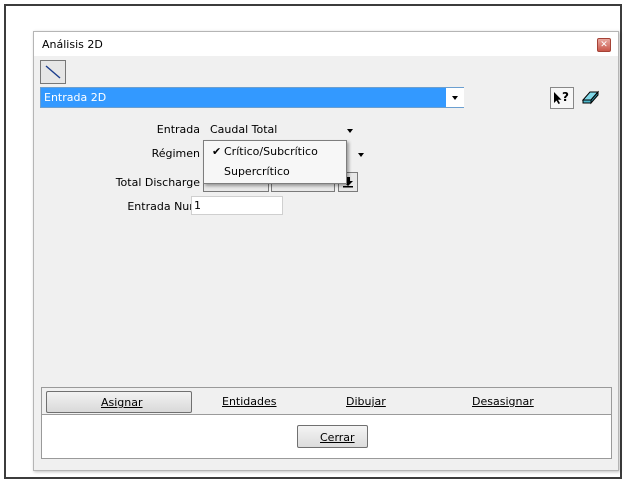  I want to click on option-label: Crítico/Subcrítico, so click(271, 151).